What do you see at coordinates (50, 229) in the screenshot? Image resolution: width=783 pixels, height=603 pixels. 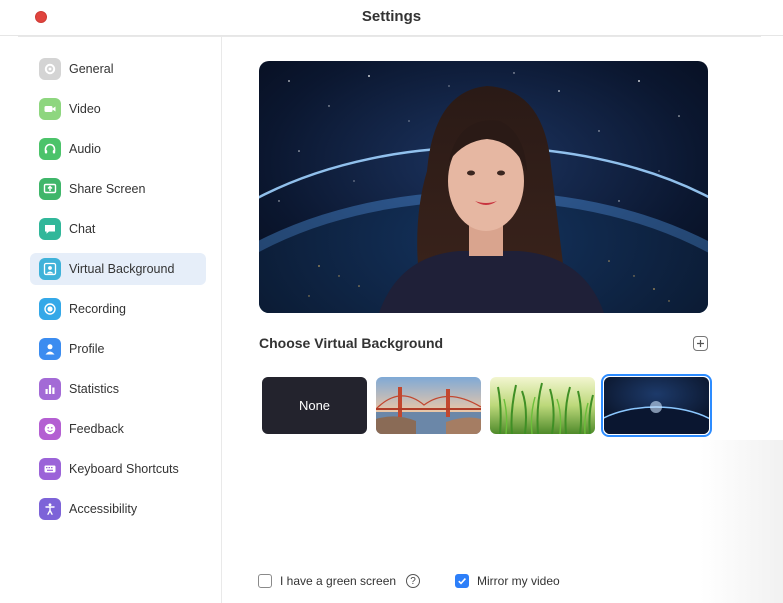 I see `chat-bubble-icon` at bounding box center [50, 229].